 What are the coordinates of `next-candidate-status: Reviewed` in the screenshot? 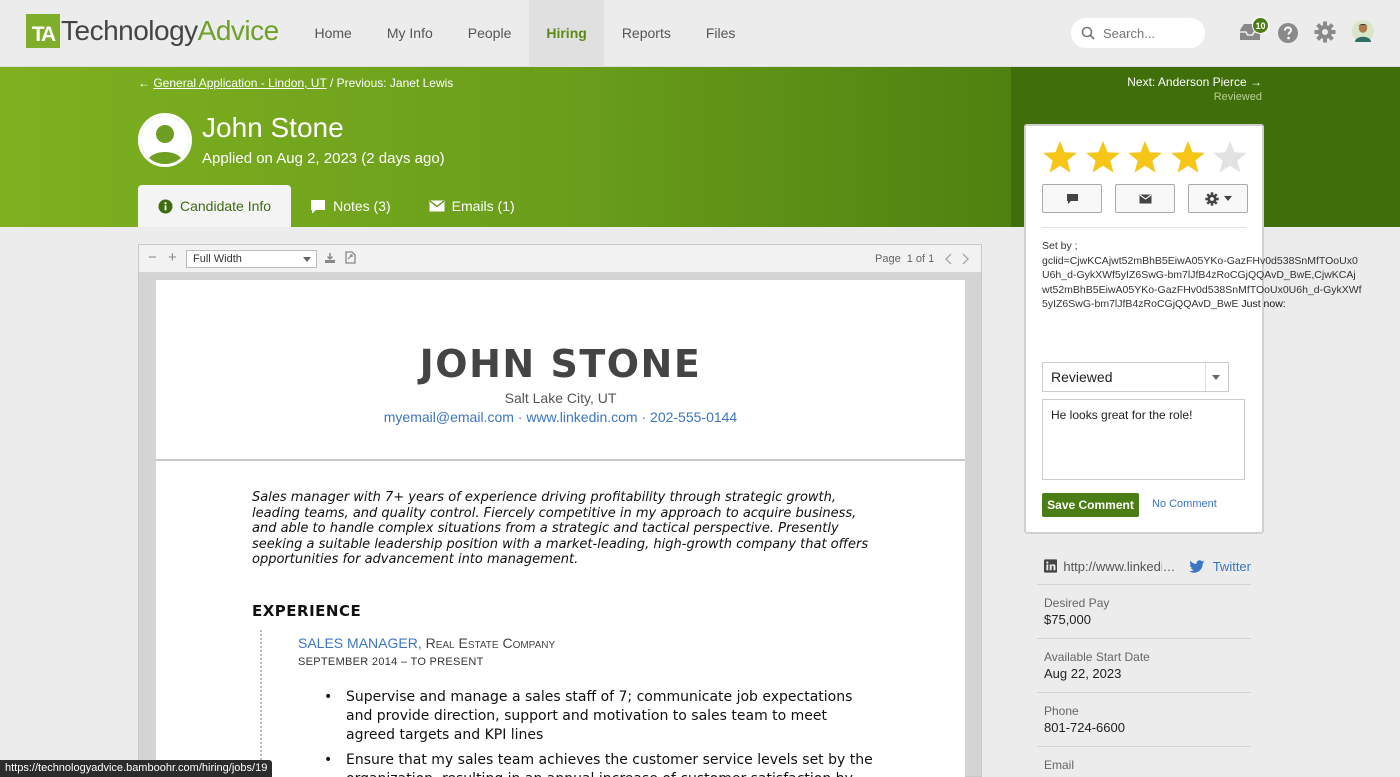 It's located at (1237, 97).